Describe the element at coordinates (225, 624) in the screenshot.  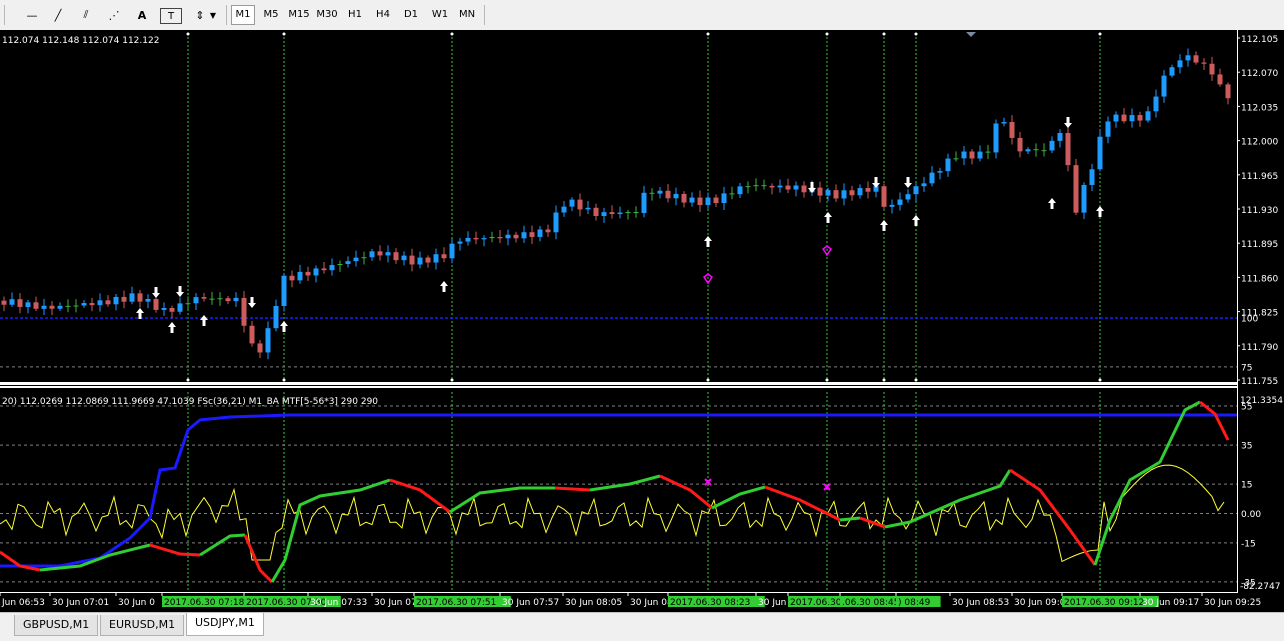
I see `tab-usdjpy: USDJPY,M1` at that location.